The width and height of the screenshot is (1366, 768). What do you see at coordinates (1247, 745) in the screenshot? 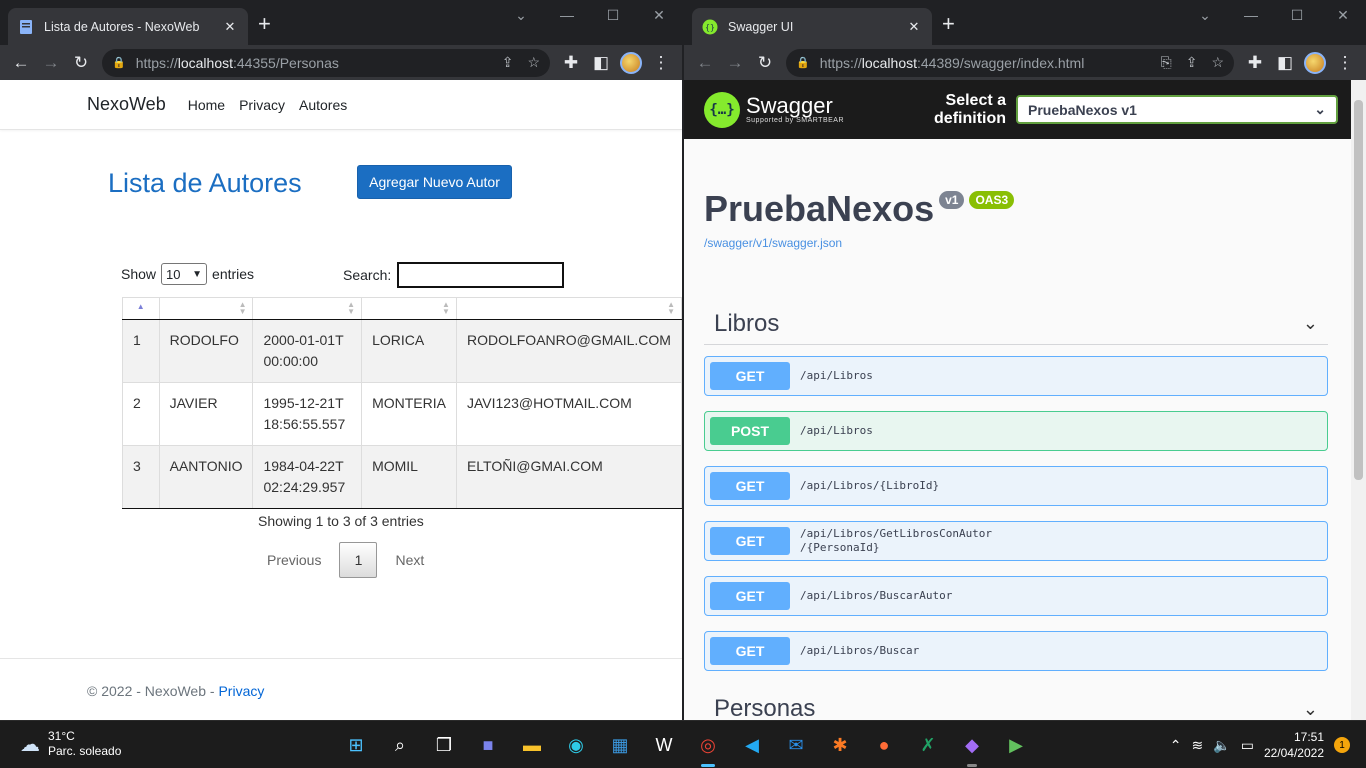
I see `battery-icon: ▭` at bounding box center [1247, 745].